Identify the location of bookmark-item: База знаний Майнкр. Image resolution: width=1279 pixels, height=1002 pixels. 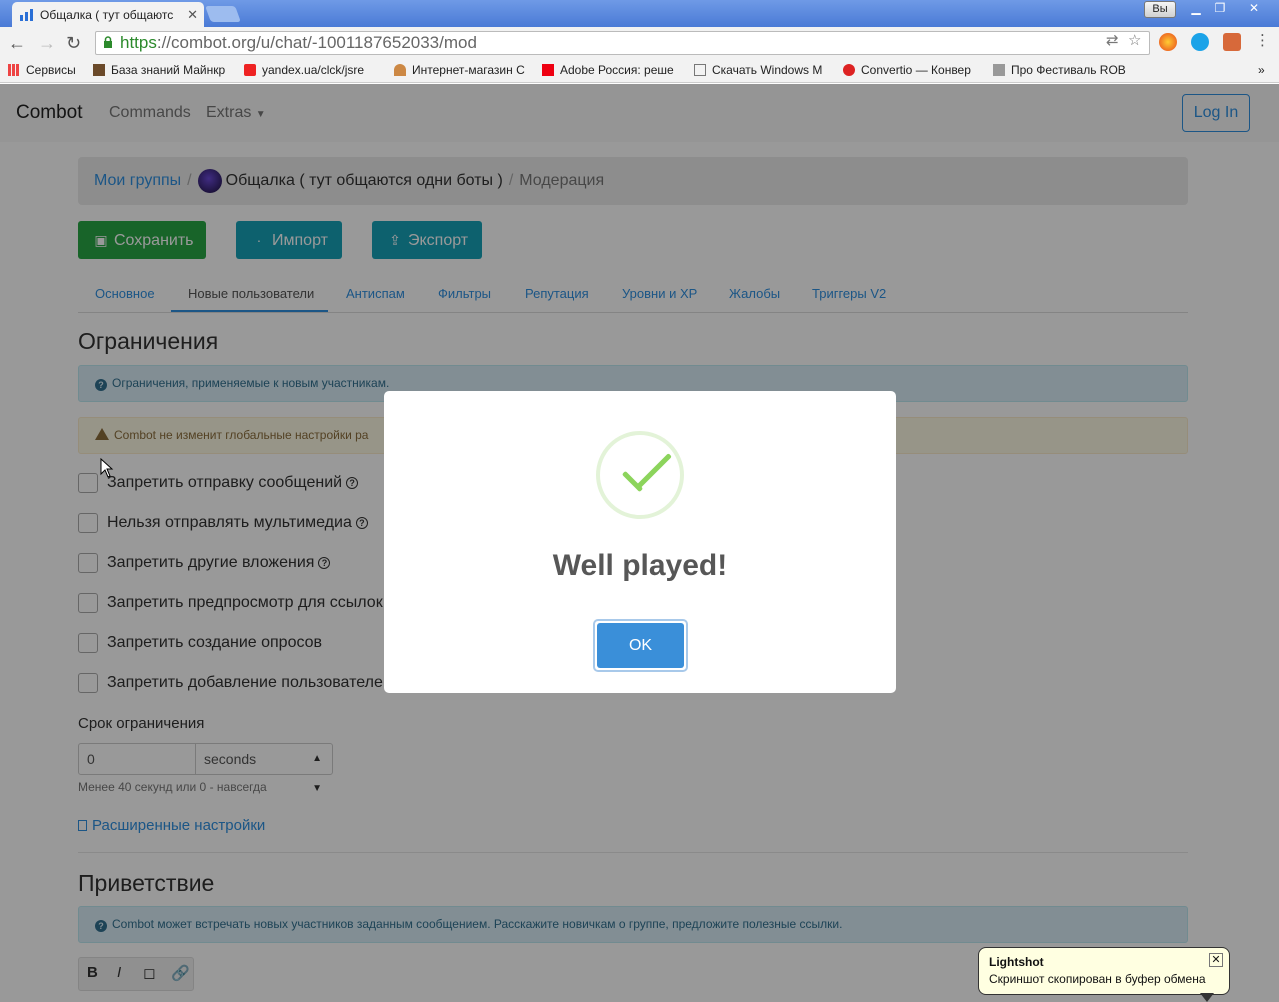
(162, 70).